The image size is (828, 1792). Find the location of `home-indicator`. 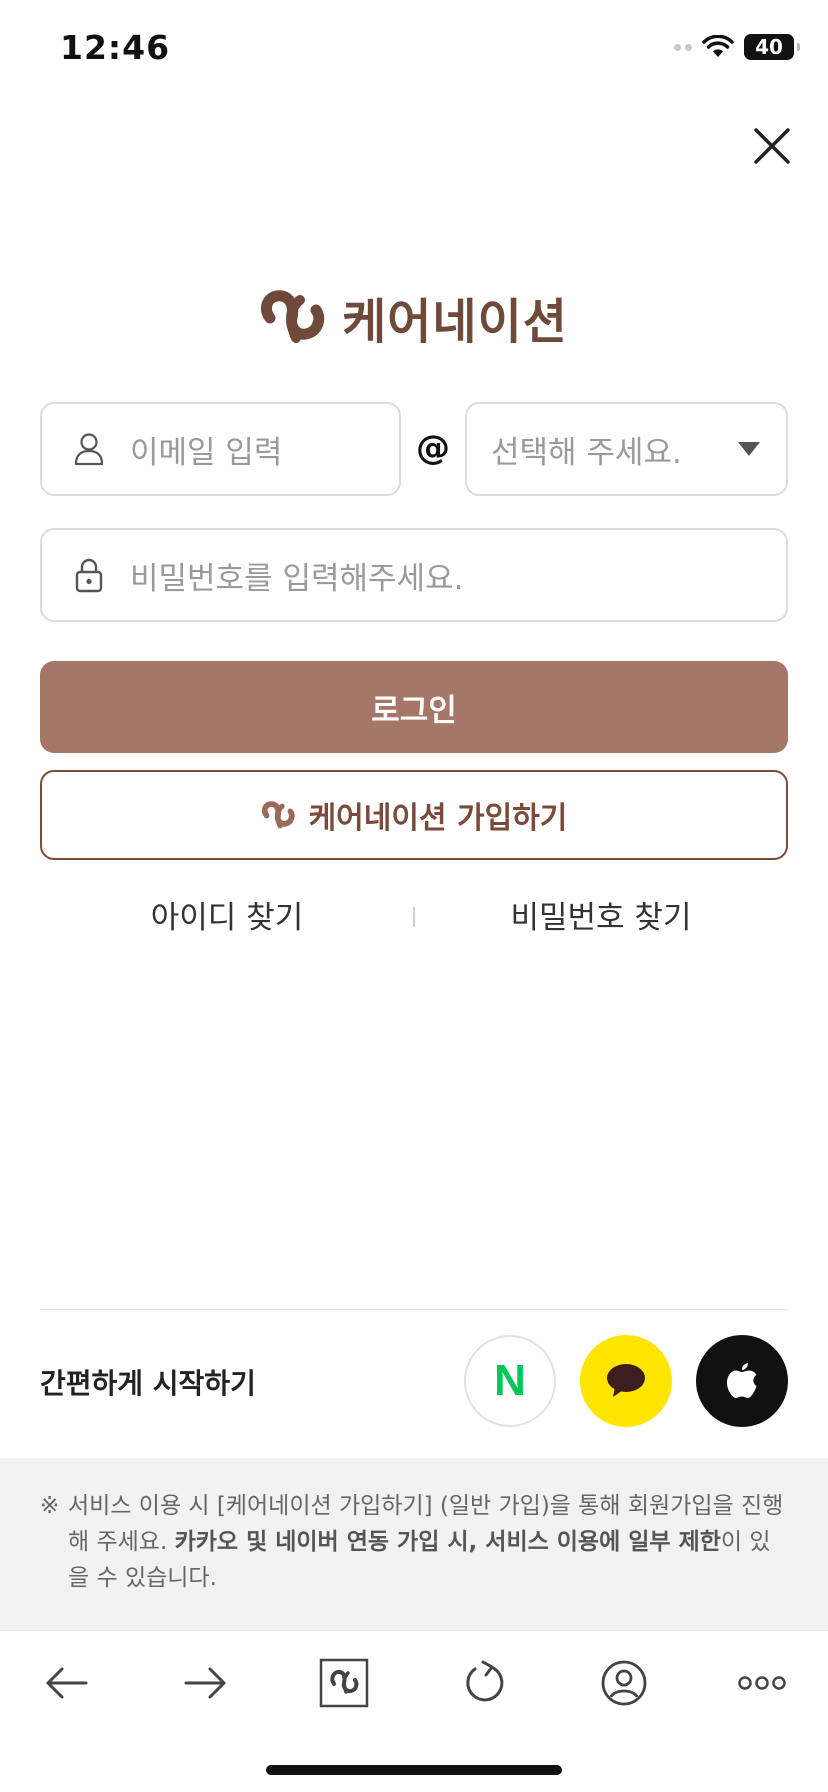

home-indicator is located at coordinates (414, 1770).